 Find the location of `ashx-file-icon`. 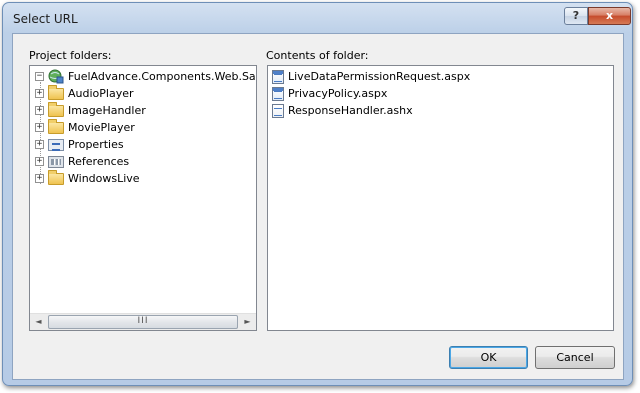

ashx-file-icon is located at coordinates (278, 110).